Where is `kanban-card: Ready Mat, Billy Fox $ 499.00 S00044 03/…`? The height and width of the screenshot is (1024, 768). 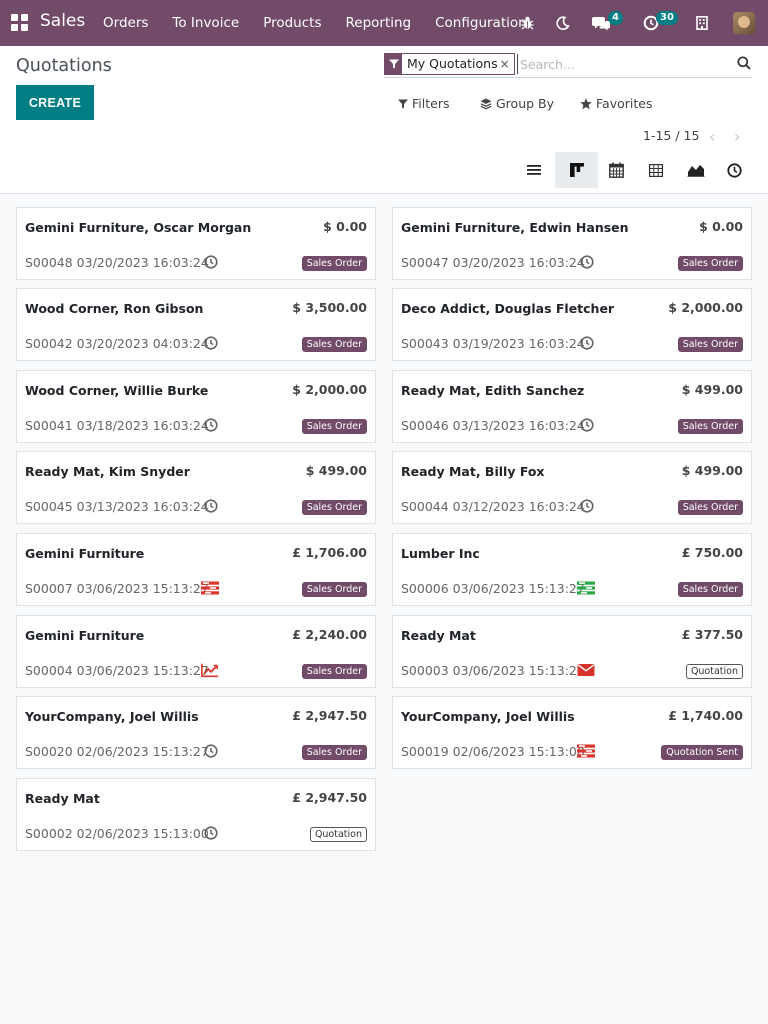
kanban-card: Ready Mat, Billy Fox $ 499.00 S00044 03/… is located at coordinates (572, 487).